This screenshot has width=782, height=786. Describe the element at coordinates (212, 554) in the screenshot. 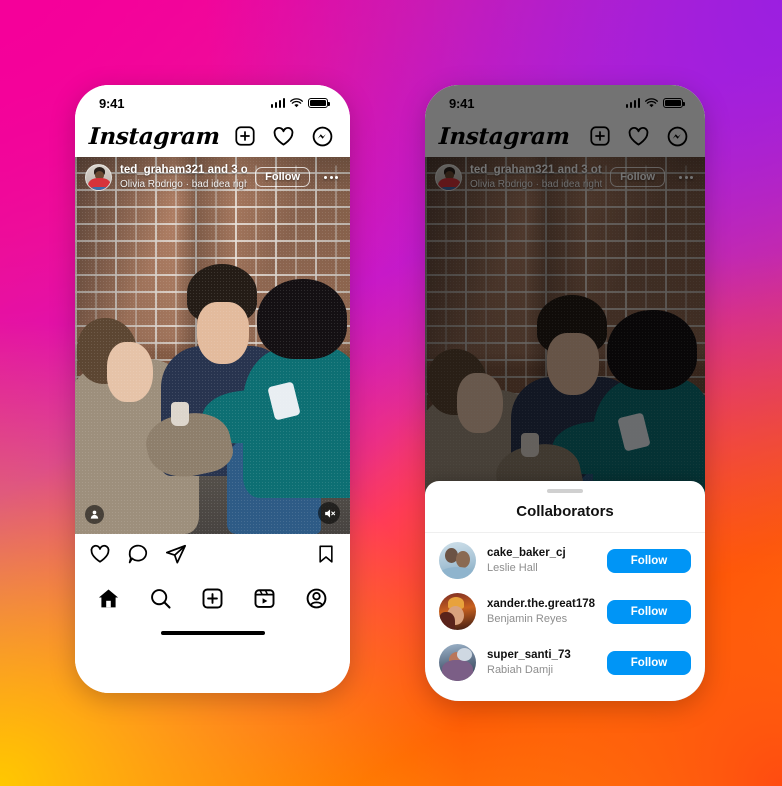

I see `post-action-bar` at that location.